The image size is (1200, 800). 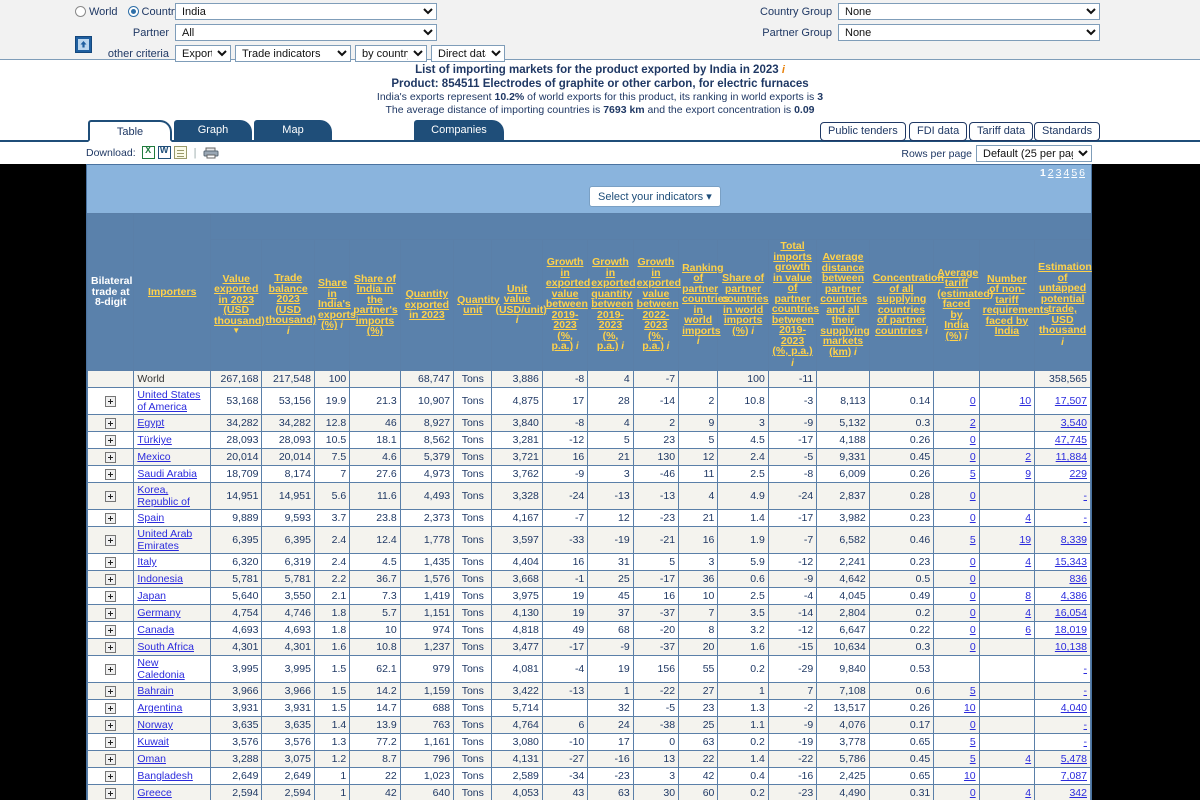 I want to click on importer-name: South Africa, so click(x=165, y=647).